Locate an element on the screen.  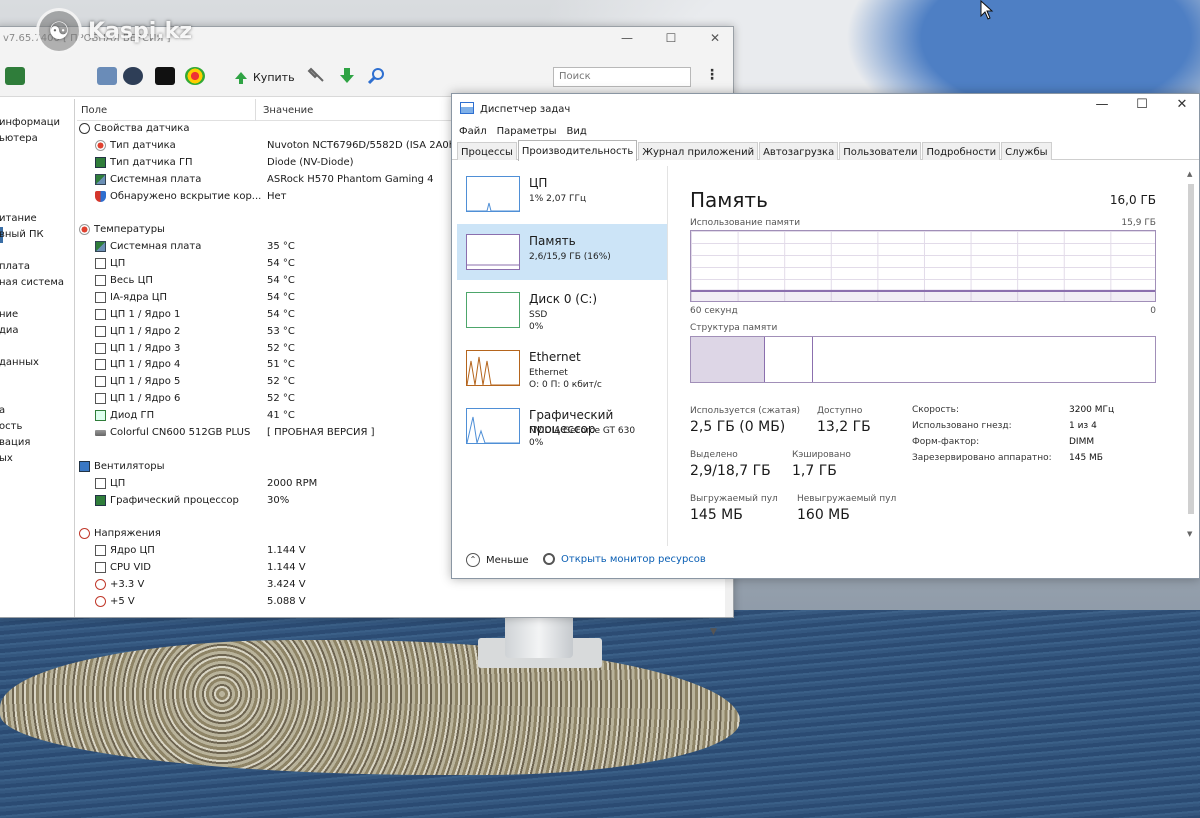
sensor-label-cell: Colorful CN600 512GB PLUS is located at coordinates (172, 432).